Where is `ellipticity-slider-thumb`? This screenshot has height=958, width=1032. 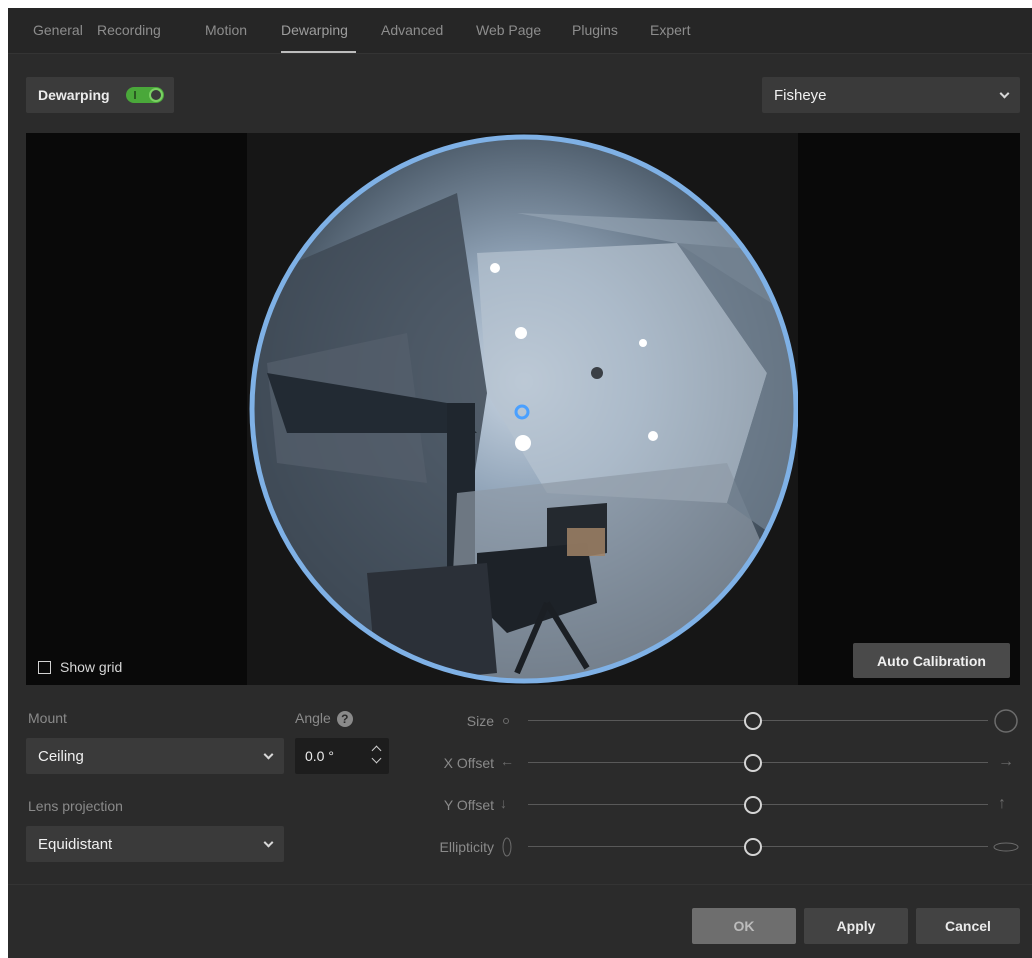
ellipticity-slider-thumb is located at coordinates (753, 847).